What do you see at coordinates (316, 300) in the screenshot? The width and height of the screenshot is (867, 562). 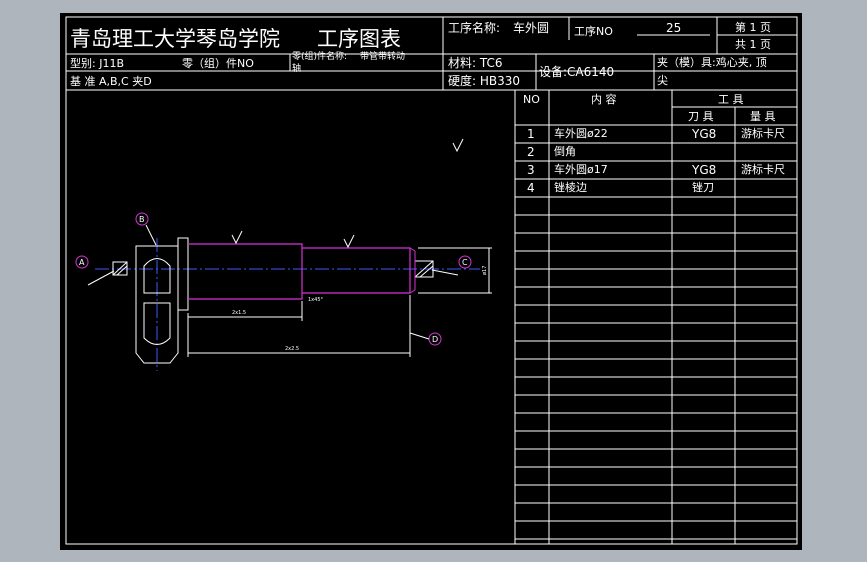 I see `dim-chamfer: 1x45°` at bounding box center [316, 300].